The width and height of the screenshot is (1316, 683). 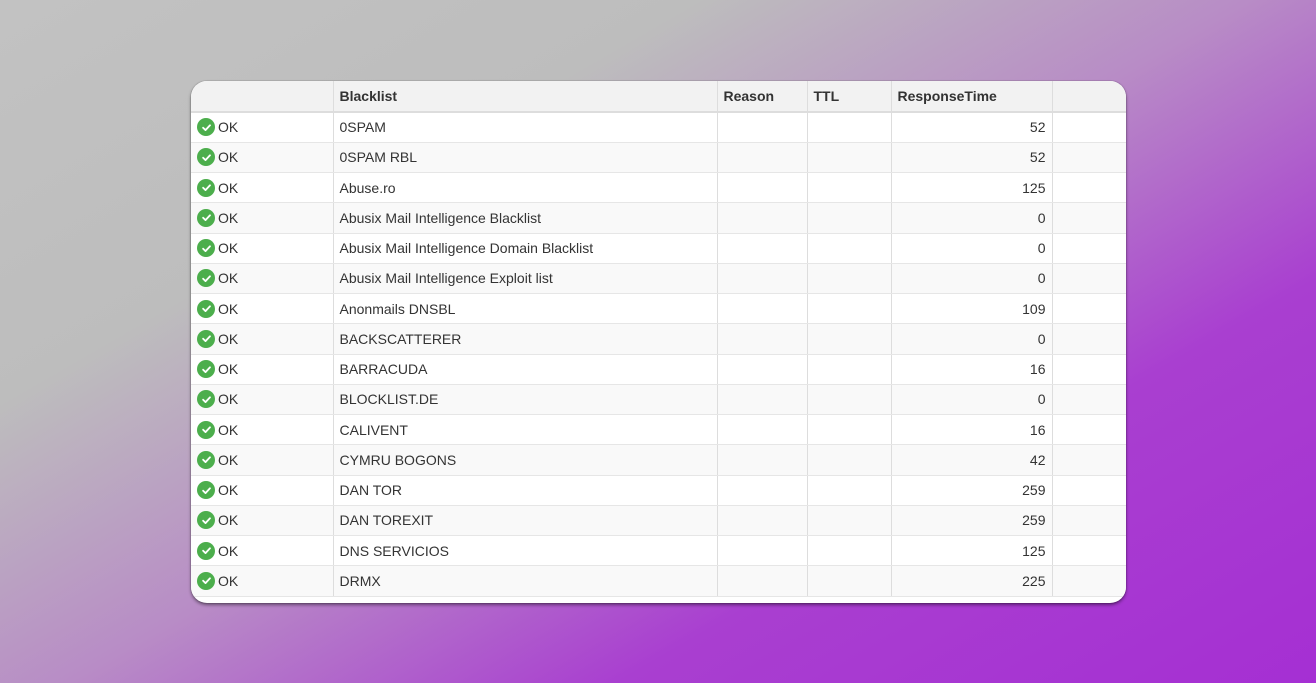 I want to click on table-row: OK CALIVENT 16, so click(x=658, y=430).